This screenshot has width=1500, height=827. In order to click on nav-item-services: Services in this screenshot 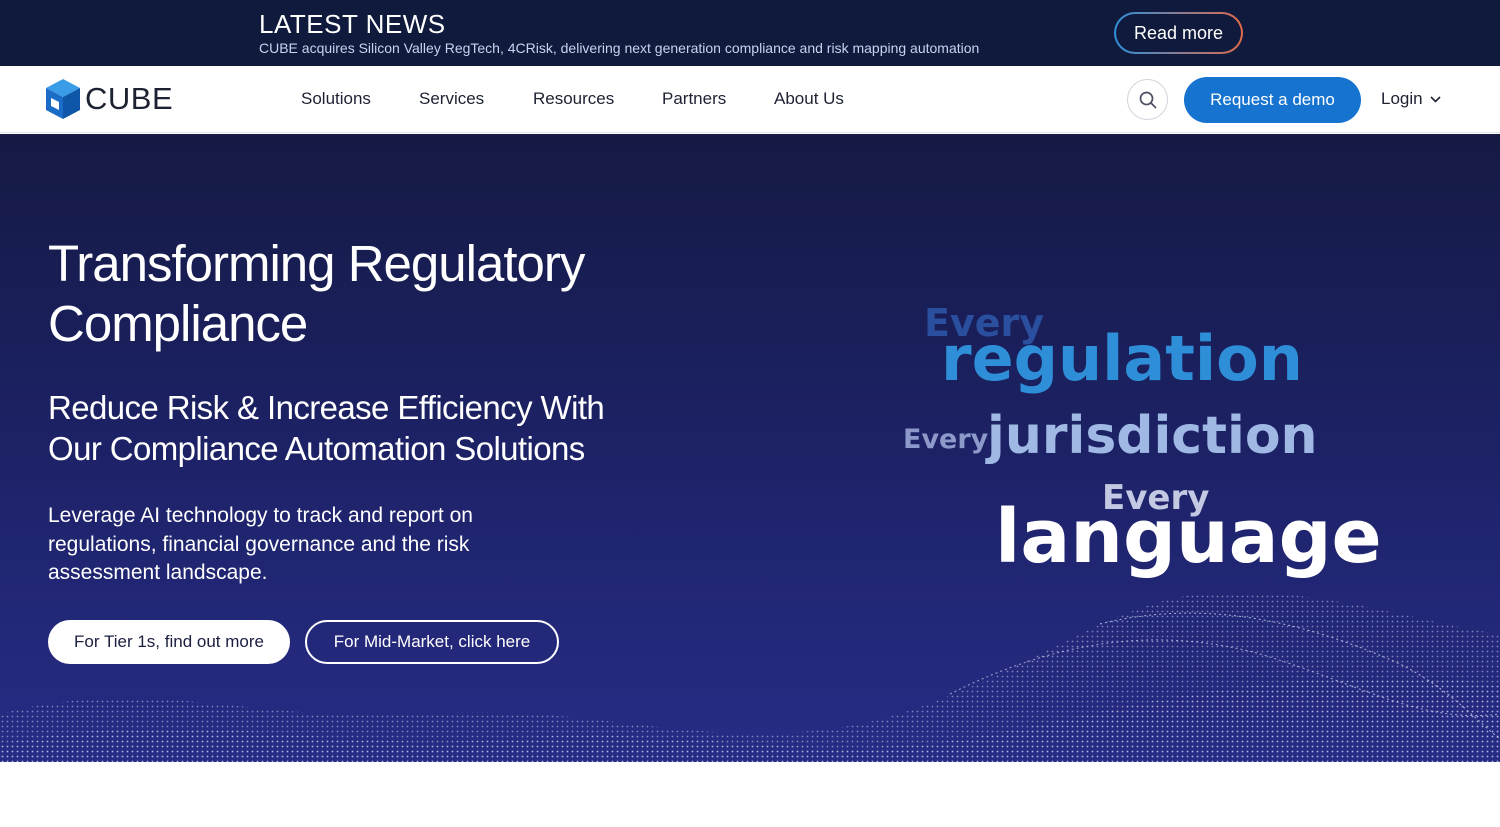, I will do `click(451, 99)`.